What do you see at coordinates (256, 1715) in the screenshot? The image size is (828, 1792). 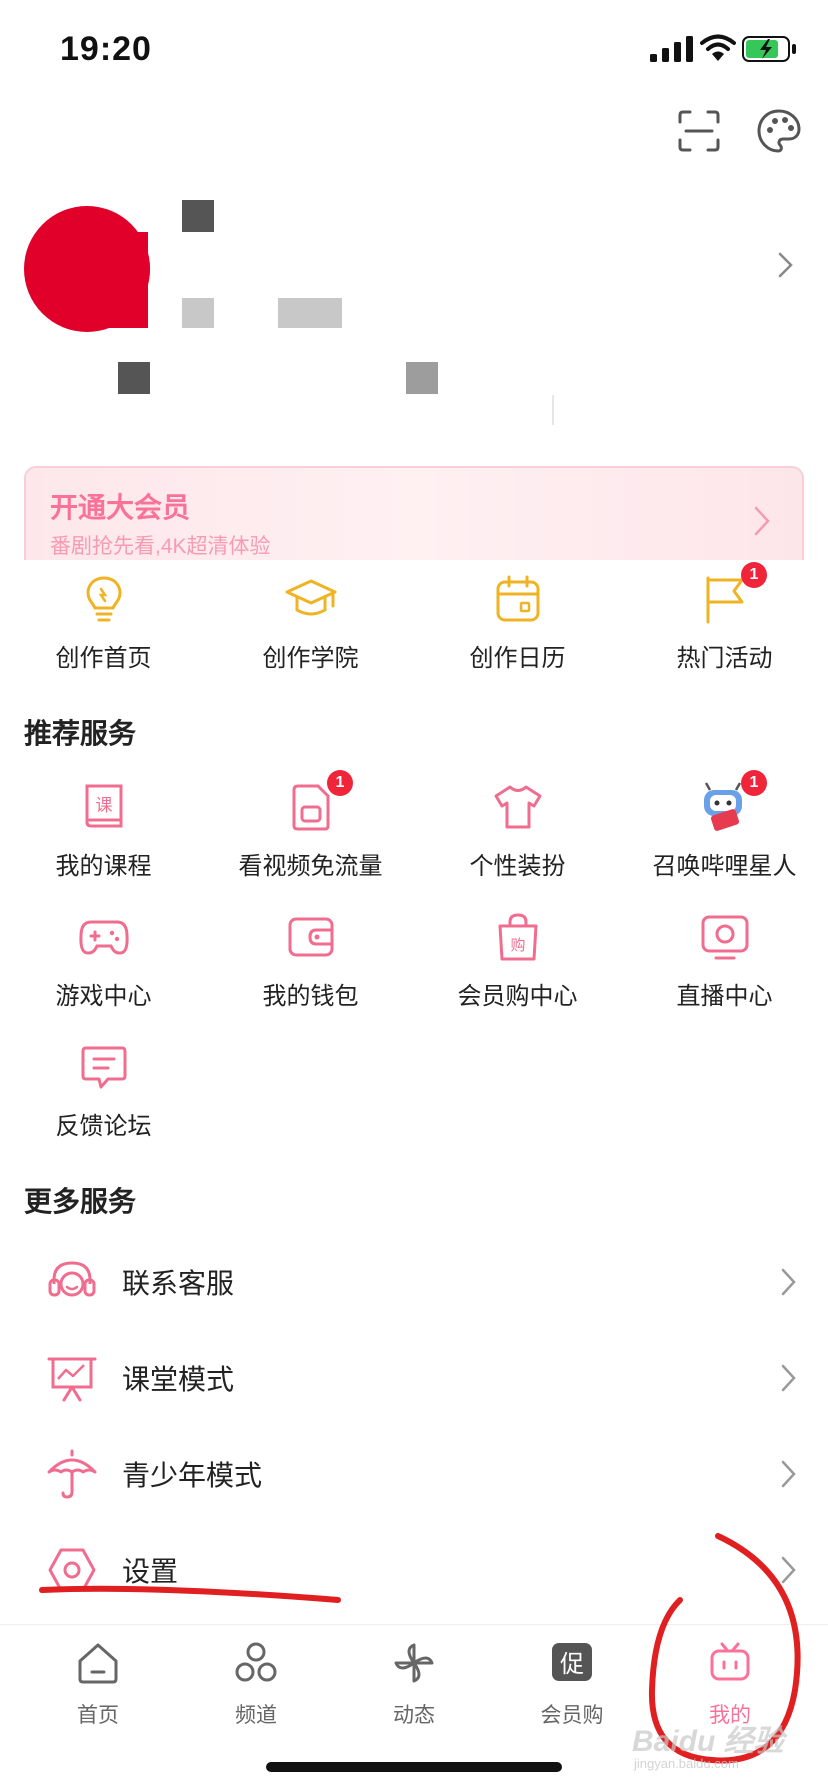 I see `tab-channel-label: 频道` at bounding box center [256, 1715].